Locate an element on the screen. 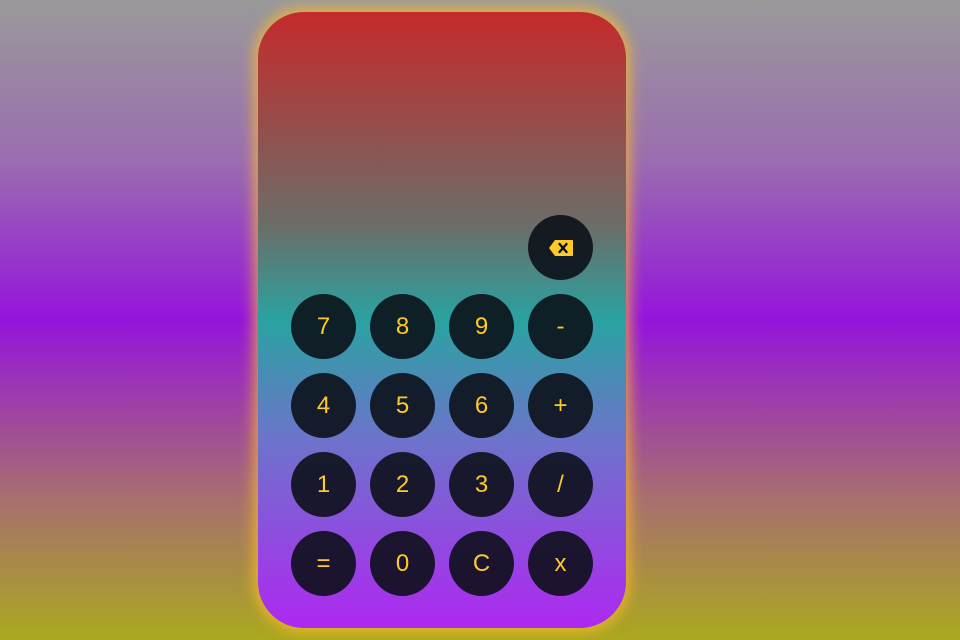 The width and height of the screenshot is (960, 640). backspace-icon is located at coordinates (561, 248).